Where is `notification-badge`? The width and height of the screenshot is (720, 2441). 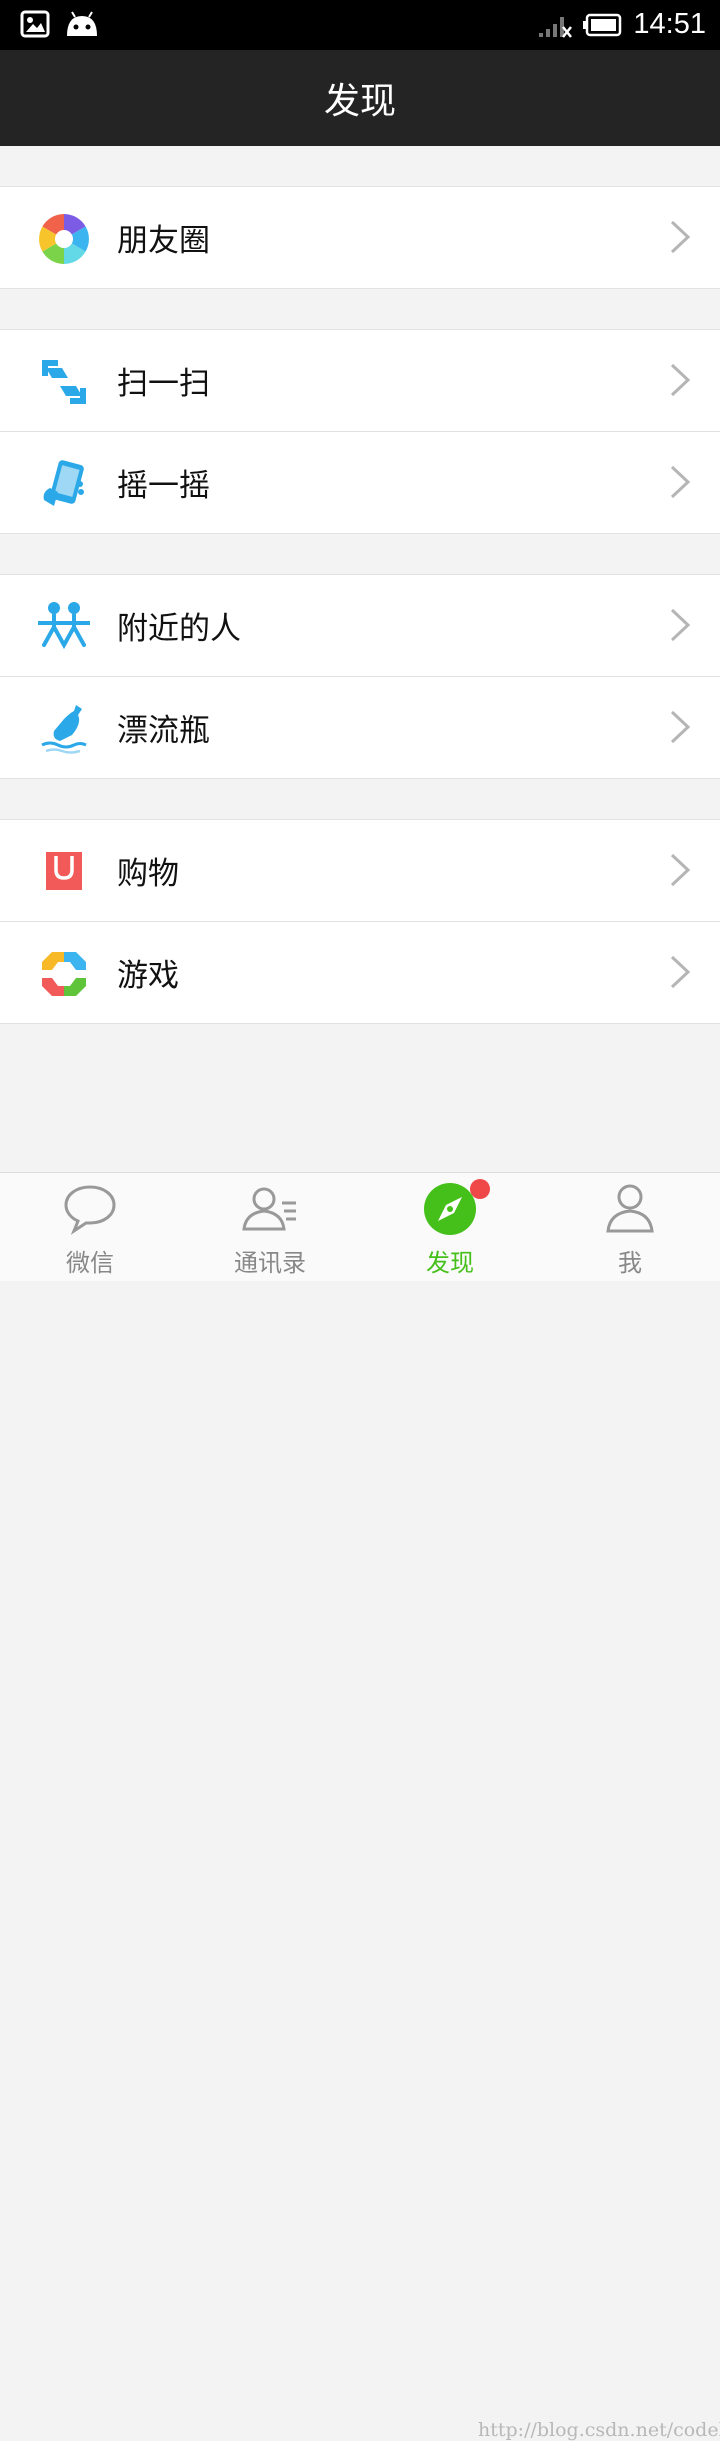 notification-badge is located at coordinates (480, 1189).